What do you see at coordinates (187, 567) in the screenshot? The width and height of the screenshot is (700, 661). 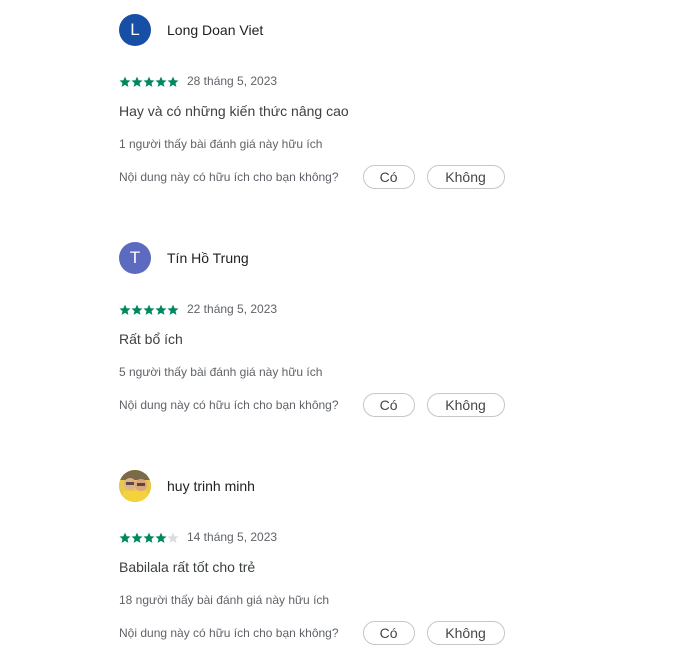 I see `review-text: Babilala rất tốt cho trẻ` at bounding box center [187, 567].